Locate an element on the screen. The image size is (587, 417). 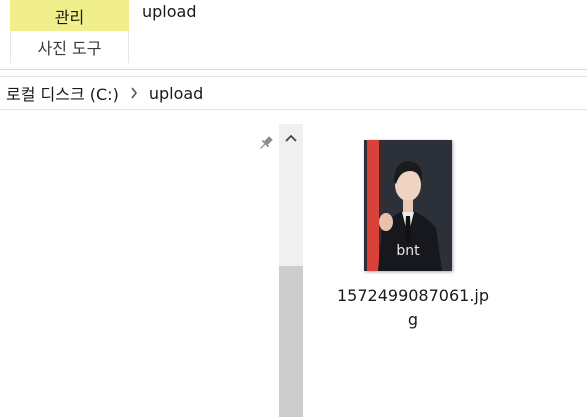
chevron-right-icon is located at coordinates (134, 93).